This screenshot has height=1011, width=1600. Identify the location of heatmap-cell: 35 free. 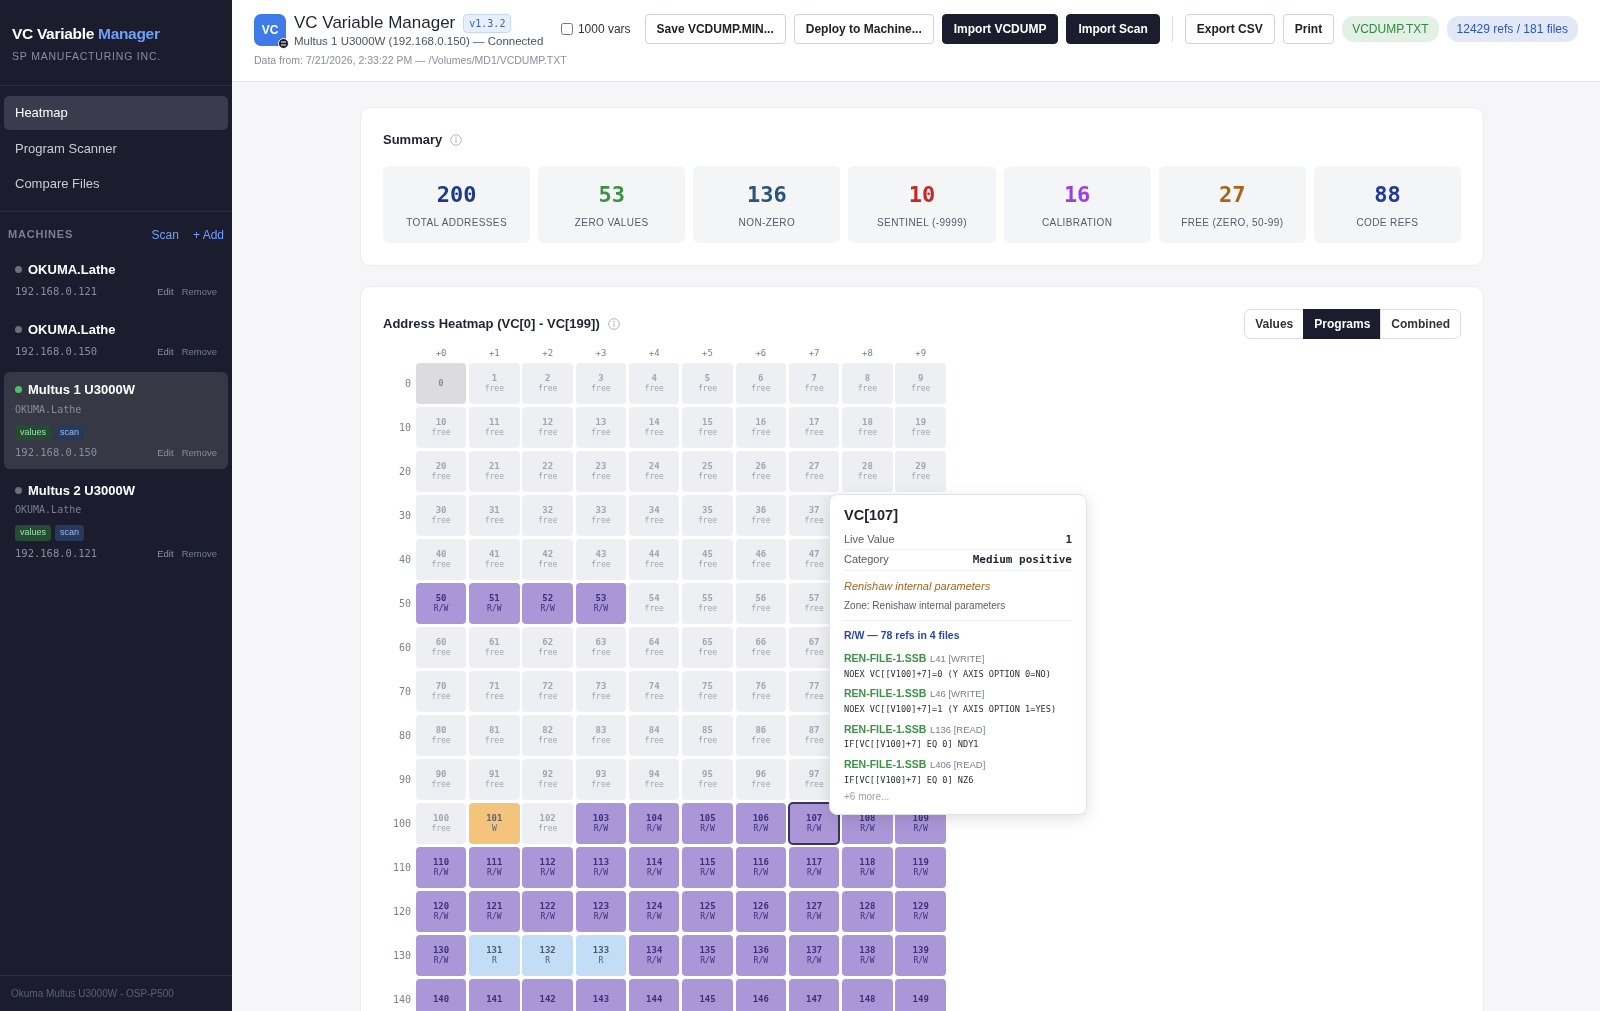
(707, 515).